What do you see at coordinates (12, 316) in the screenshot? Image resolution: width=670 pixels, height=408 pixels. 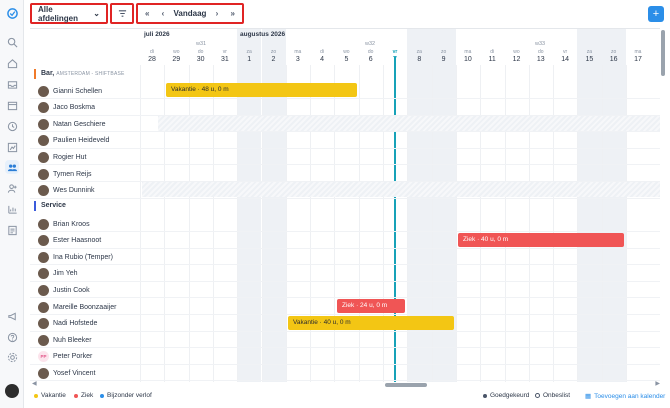 I see `megaphone-icon` at bounding box center [12, 316].